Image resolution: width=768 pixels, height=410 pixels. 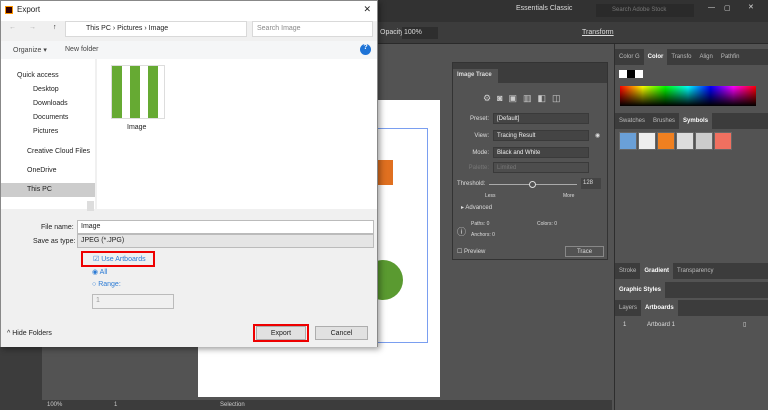 What do you see at coordinates (129, 28) in the screenshot?
I see `breadcrumb-pictures: Pictures` at bounding box center [129, 28].